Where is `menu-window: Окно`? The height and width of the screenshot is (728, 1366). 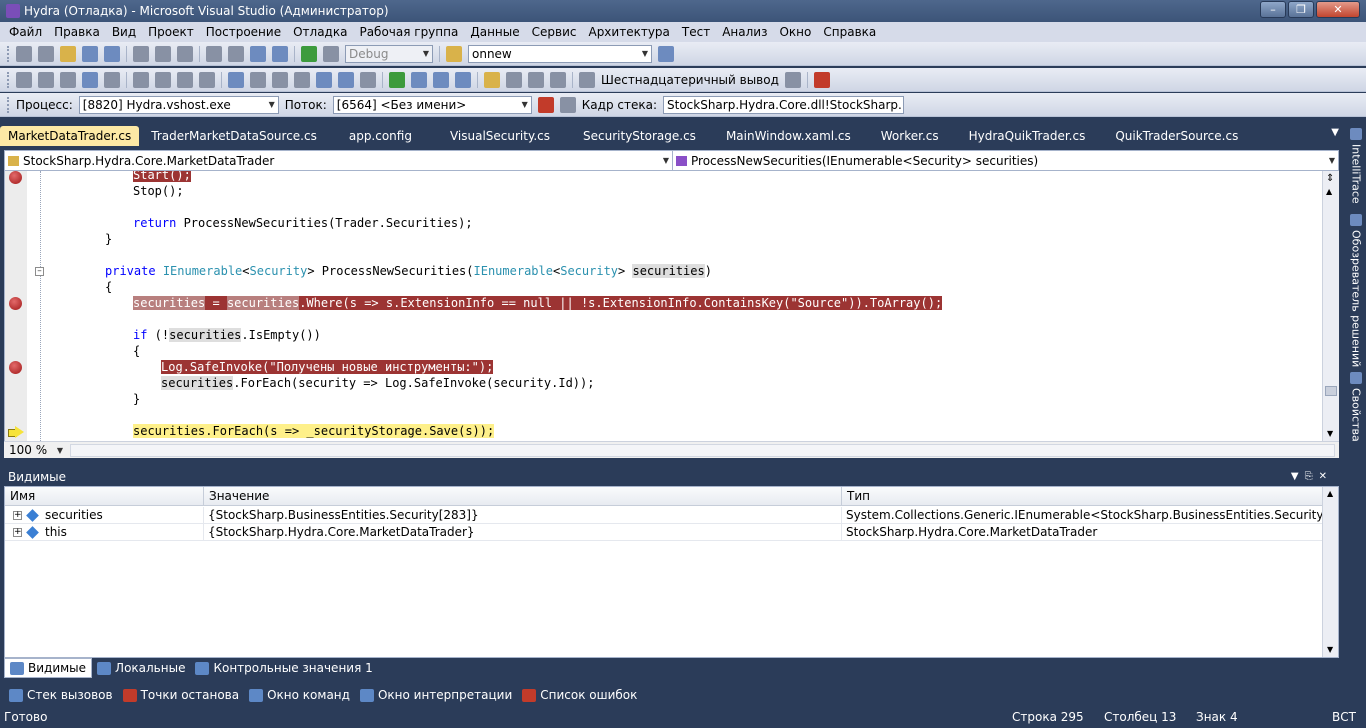 menu-window: Окно is located at coordinates (795, 32).